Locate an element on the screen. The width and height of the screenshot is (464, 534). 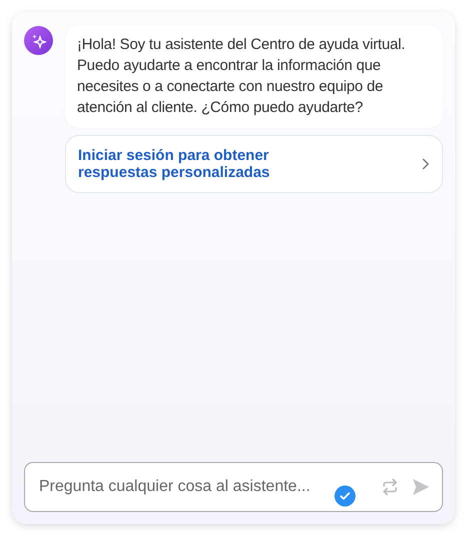
check-badge-icon is located at coordinates (345, 496).